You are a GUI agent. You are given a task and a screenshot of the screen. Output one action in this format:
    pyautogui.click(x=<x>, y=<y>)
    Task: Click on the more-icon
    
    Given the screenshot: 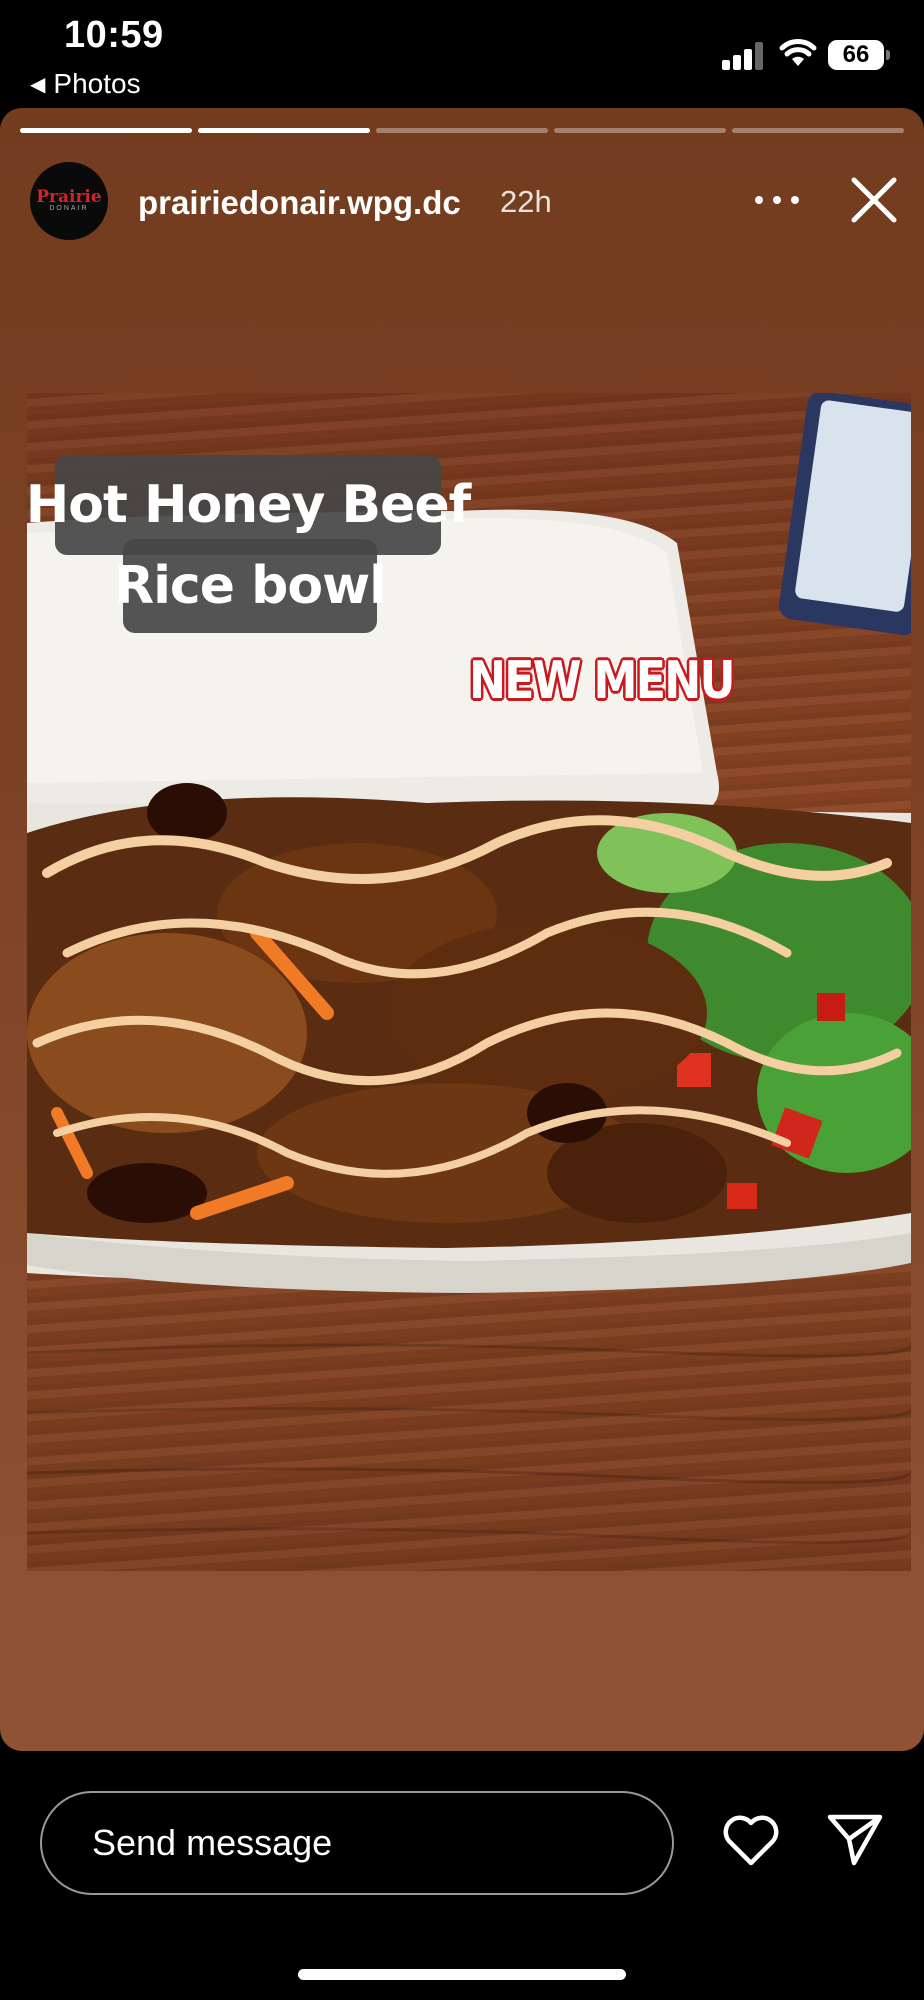 What is the action you would take?
    pyautogui.click(x=777, y=200)
    